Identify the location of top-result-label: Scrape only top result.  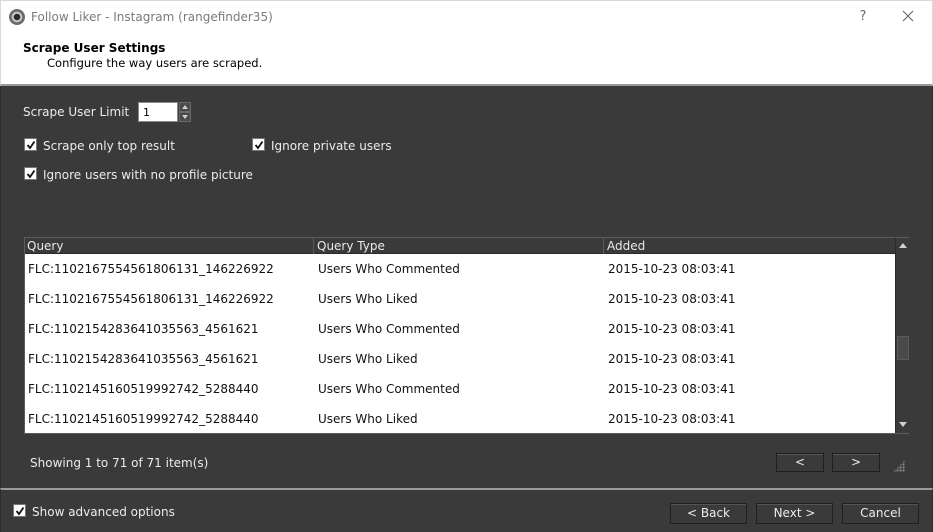
(109, 146).